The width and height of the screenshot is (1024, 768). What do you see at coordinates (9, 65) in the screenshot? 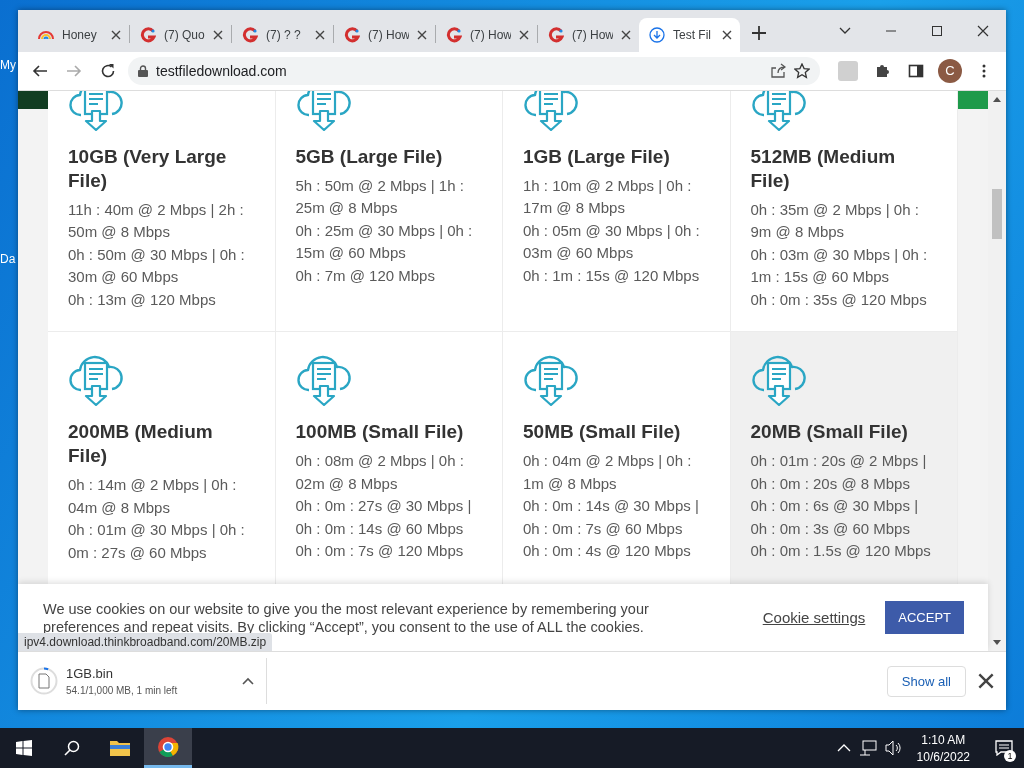
I see `desktop-icon-label: My` at bounding box center [9, 65].